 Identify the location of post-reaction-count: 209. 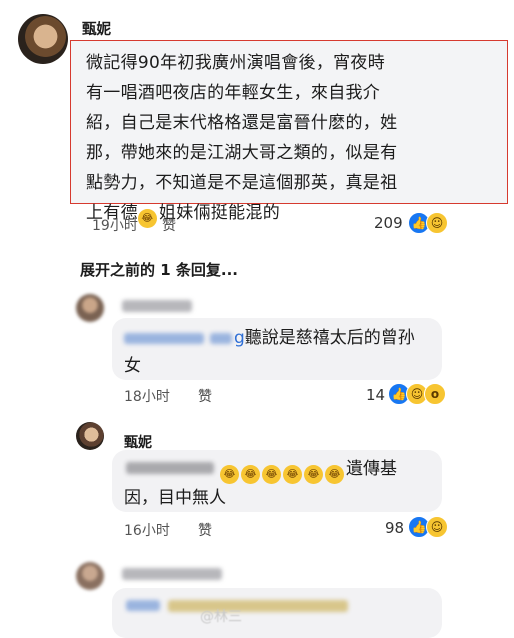
(388, 223).